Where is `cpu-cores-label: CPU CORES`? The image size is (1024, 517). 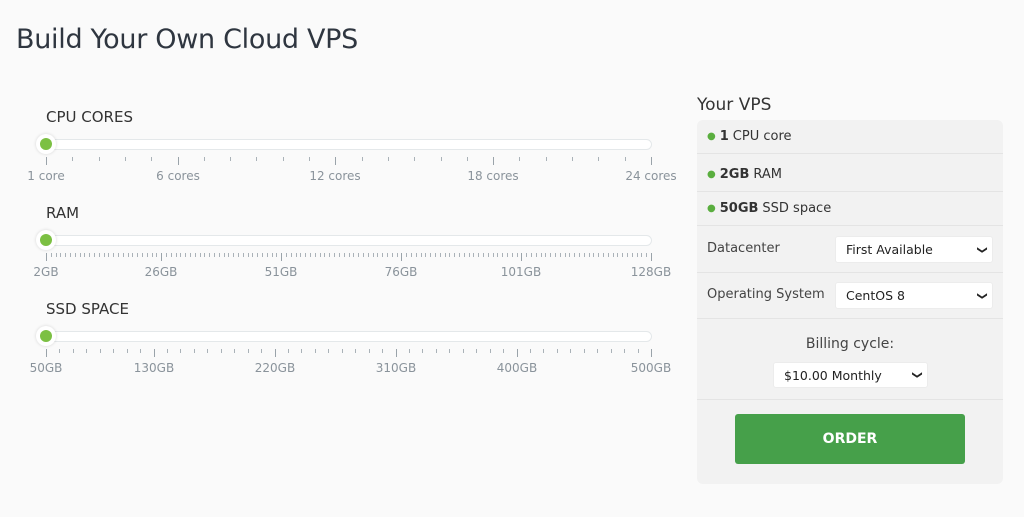
cpu-cores-label: CPU CORES is located at coordinates (89, 117).